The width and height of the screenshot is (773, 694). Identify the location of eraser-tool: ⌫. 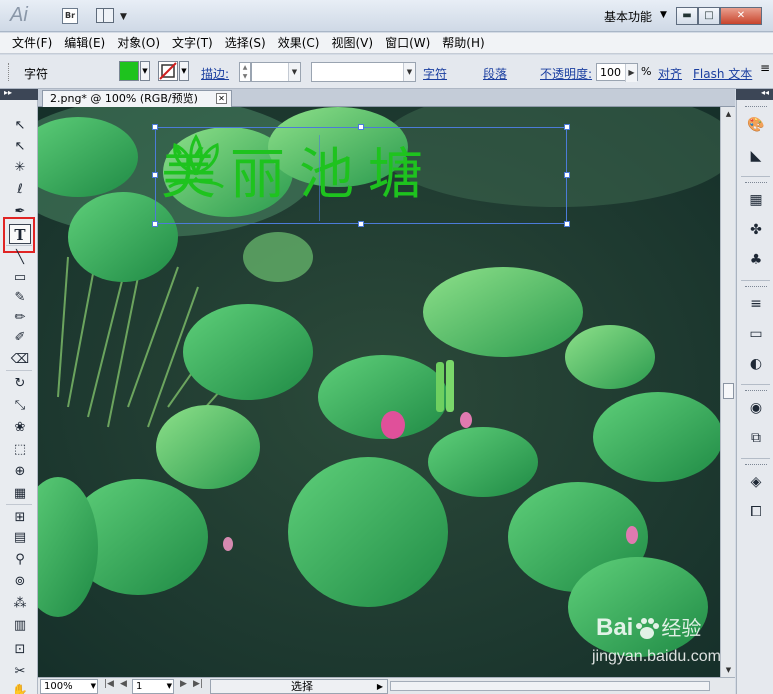
(20, 360).